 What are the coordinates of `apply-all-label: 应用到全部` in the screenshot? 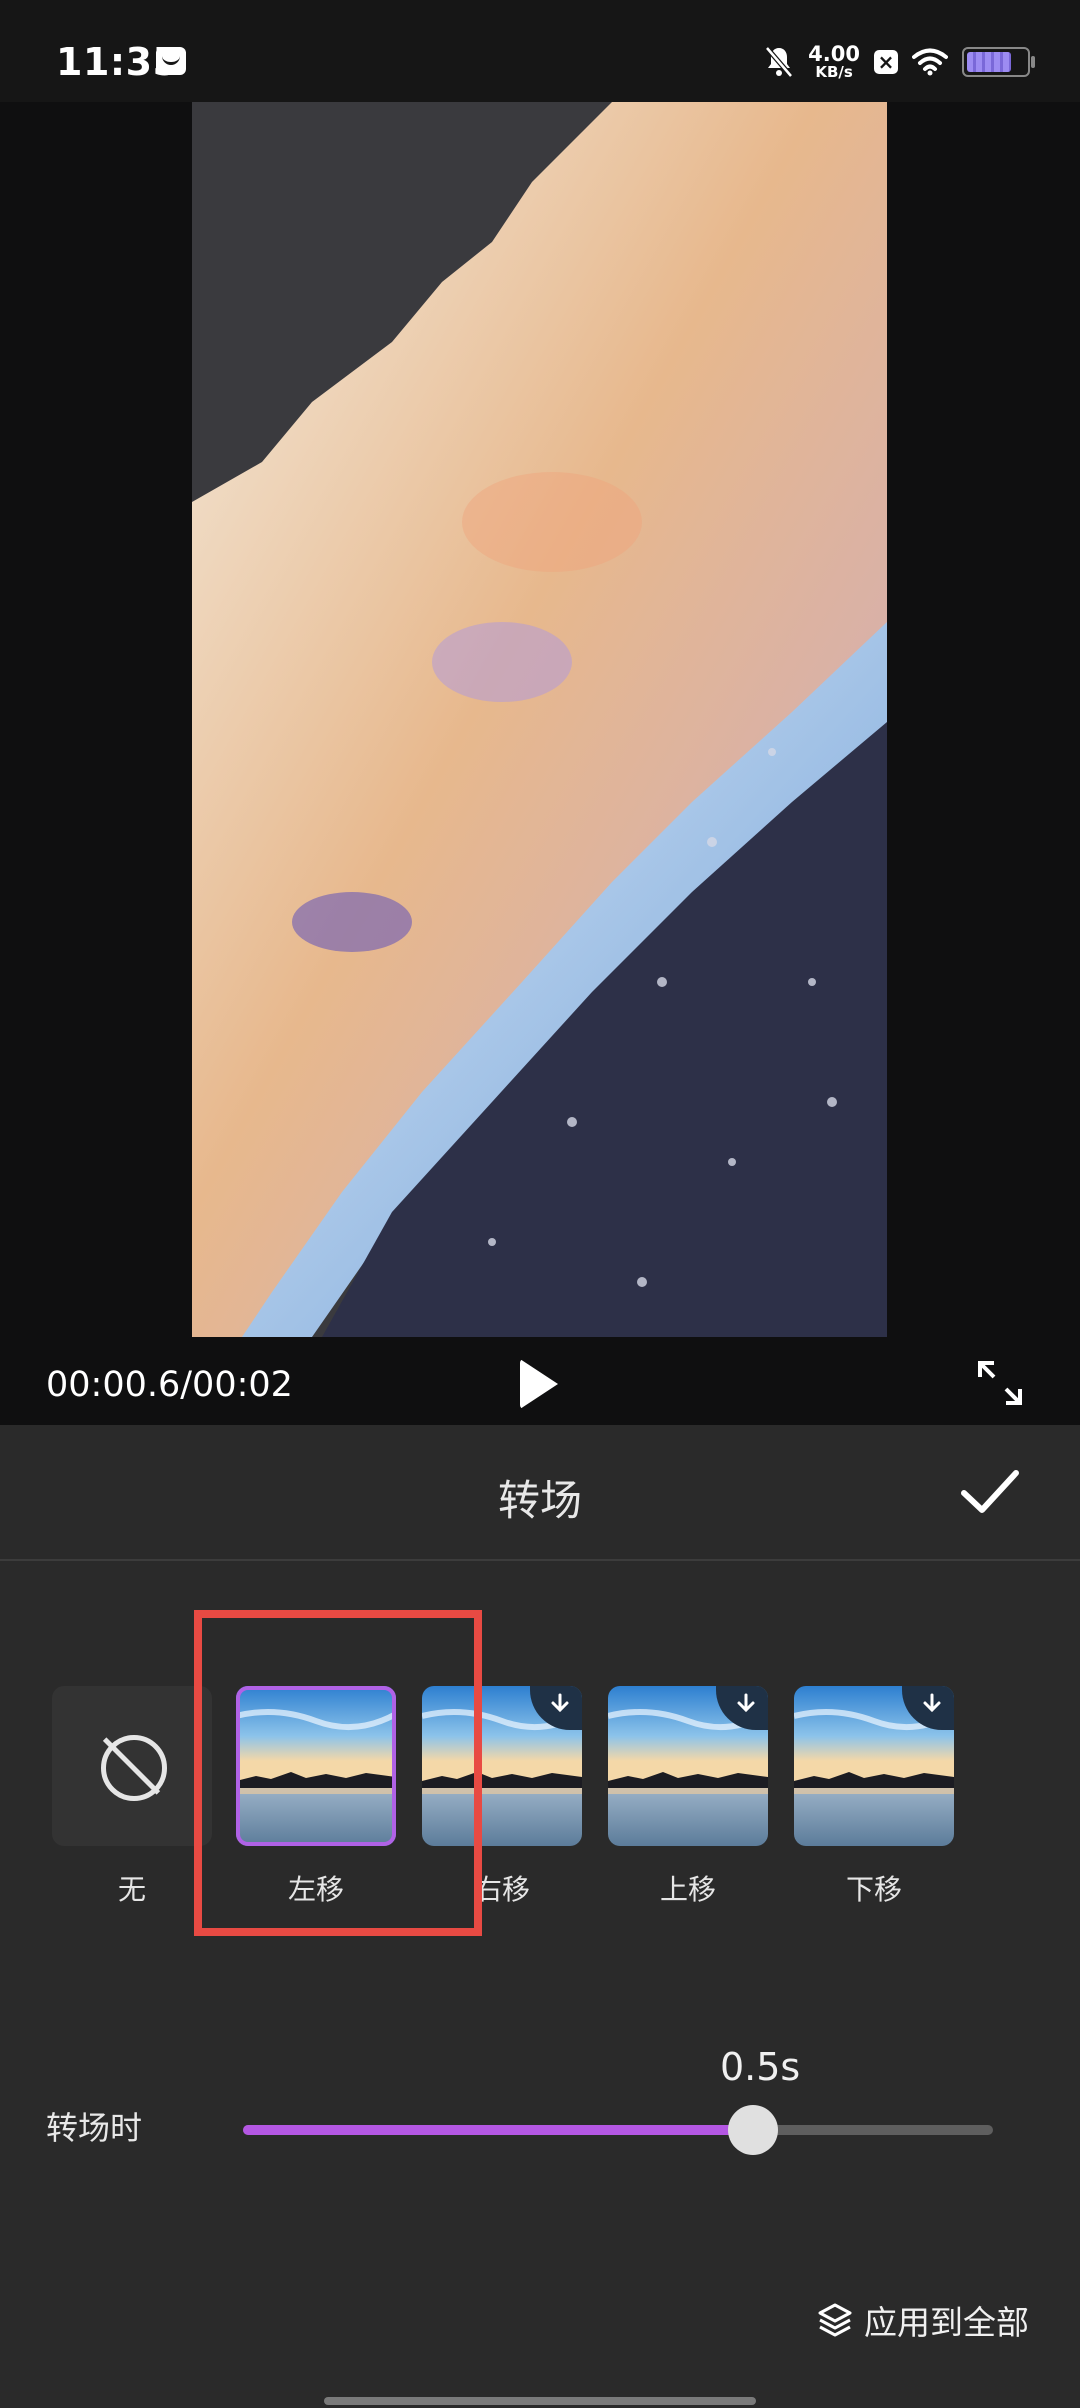 It's located at (946, 2322).